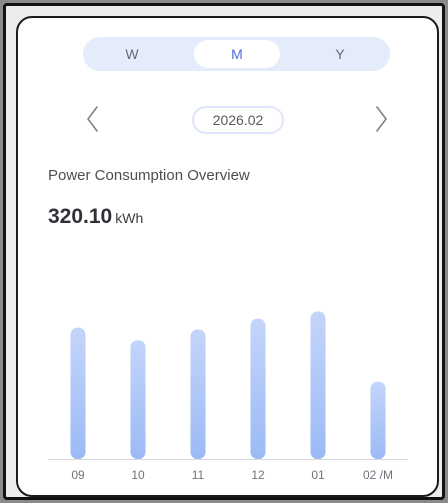 This screenshot has height=503, width=448. What do you see at coordinates (80, 216) in the screenshot?
I see `total-value: 320.10` at bounding box center [80, 216].